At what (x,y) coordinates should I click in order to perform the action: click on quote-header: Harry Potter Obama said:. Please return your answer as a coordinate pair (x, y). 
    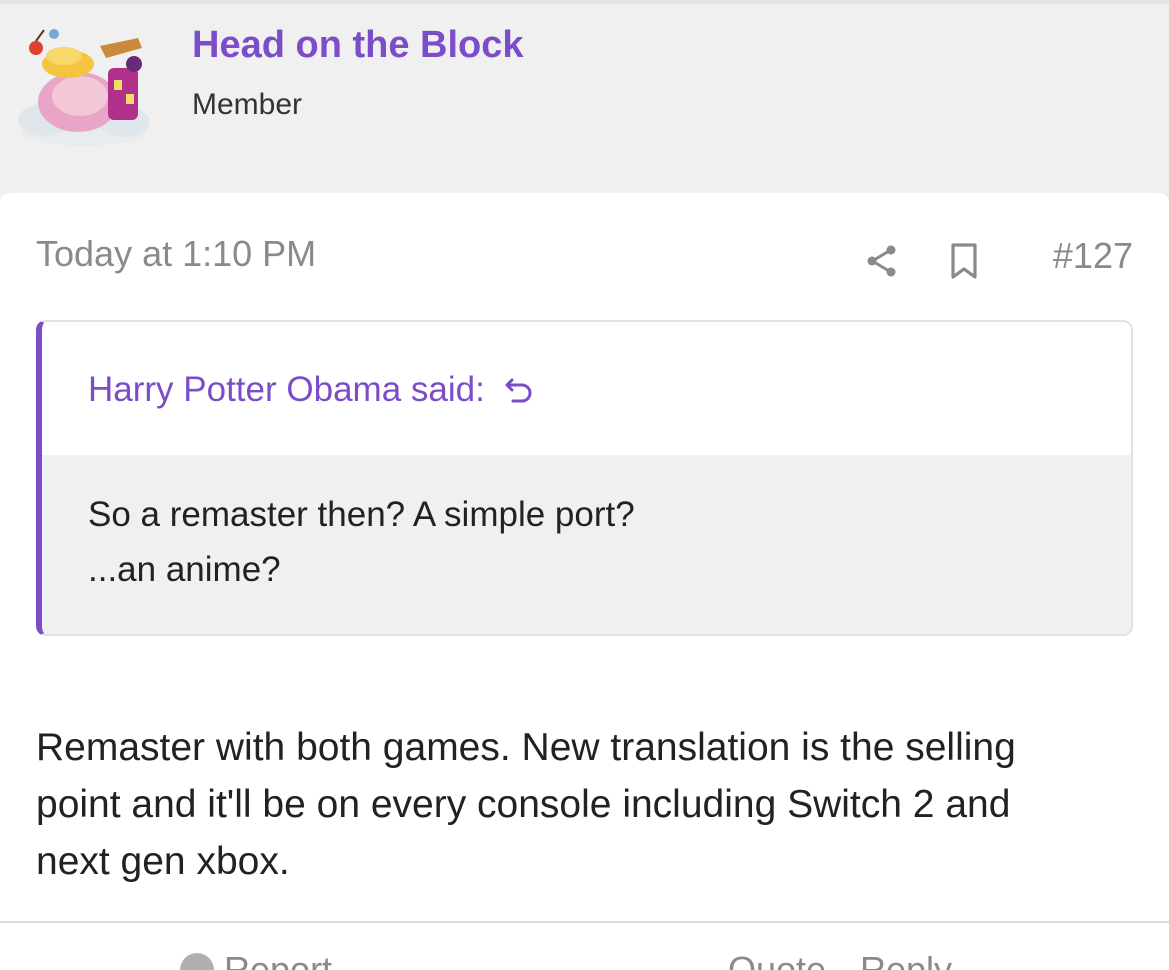
    Looking at the image, I should click on (586, 388).